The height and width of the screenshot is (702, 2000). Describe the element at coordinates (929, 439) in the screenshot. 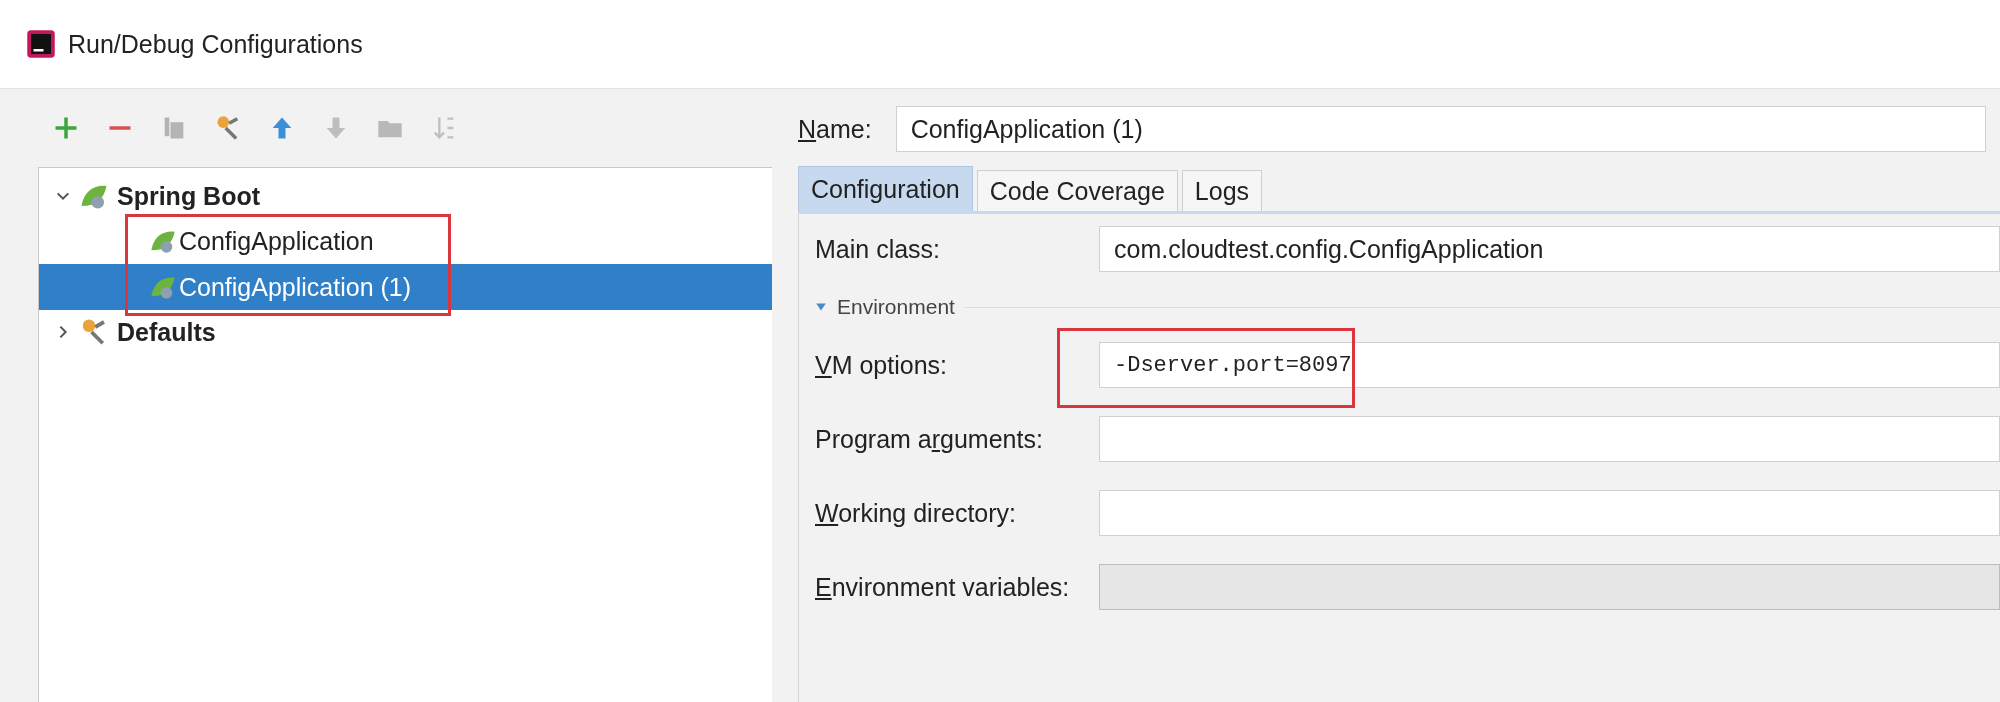

I see `field-label: Program arguments:` at that location.